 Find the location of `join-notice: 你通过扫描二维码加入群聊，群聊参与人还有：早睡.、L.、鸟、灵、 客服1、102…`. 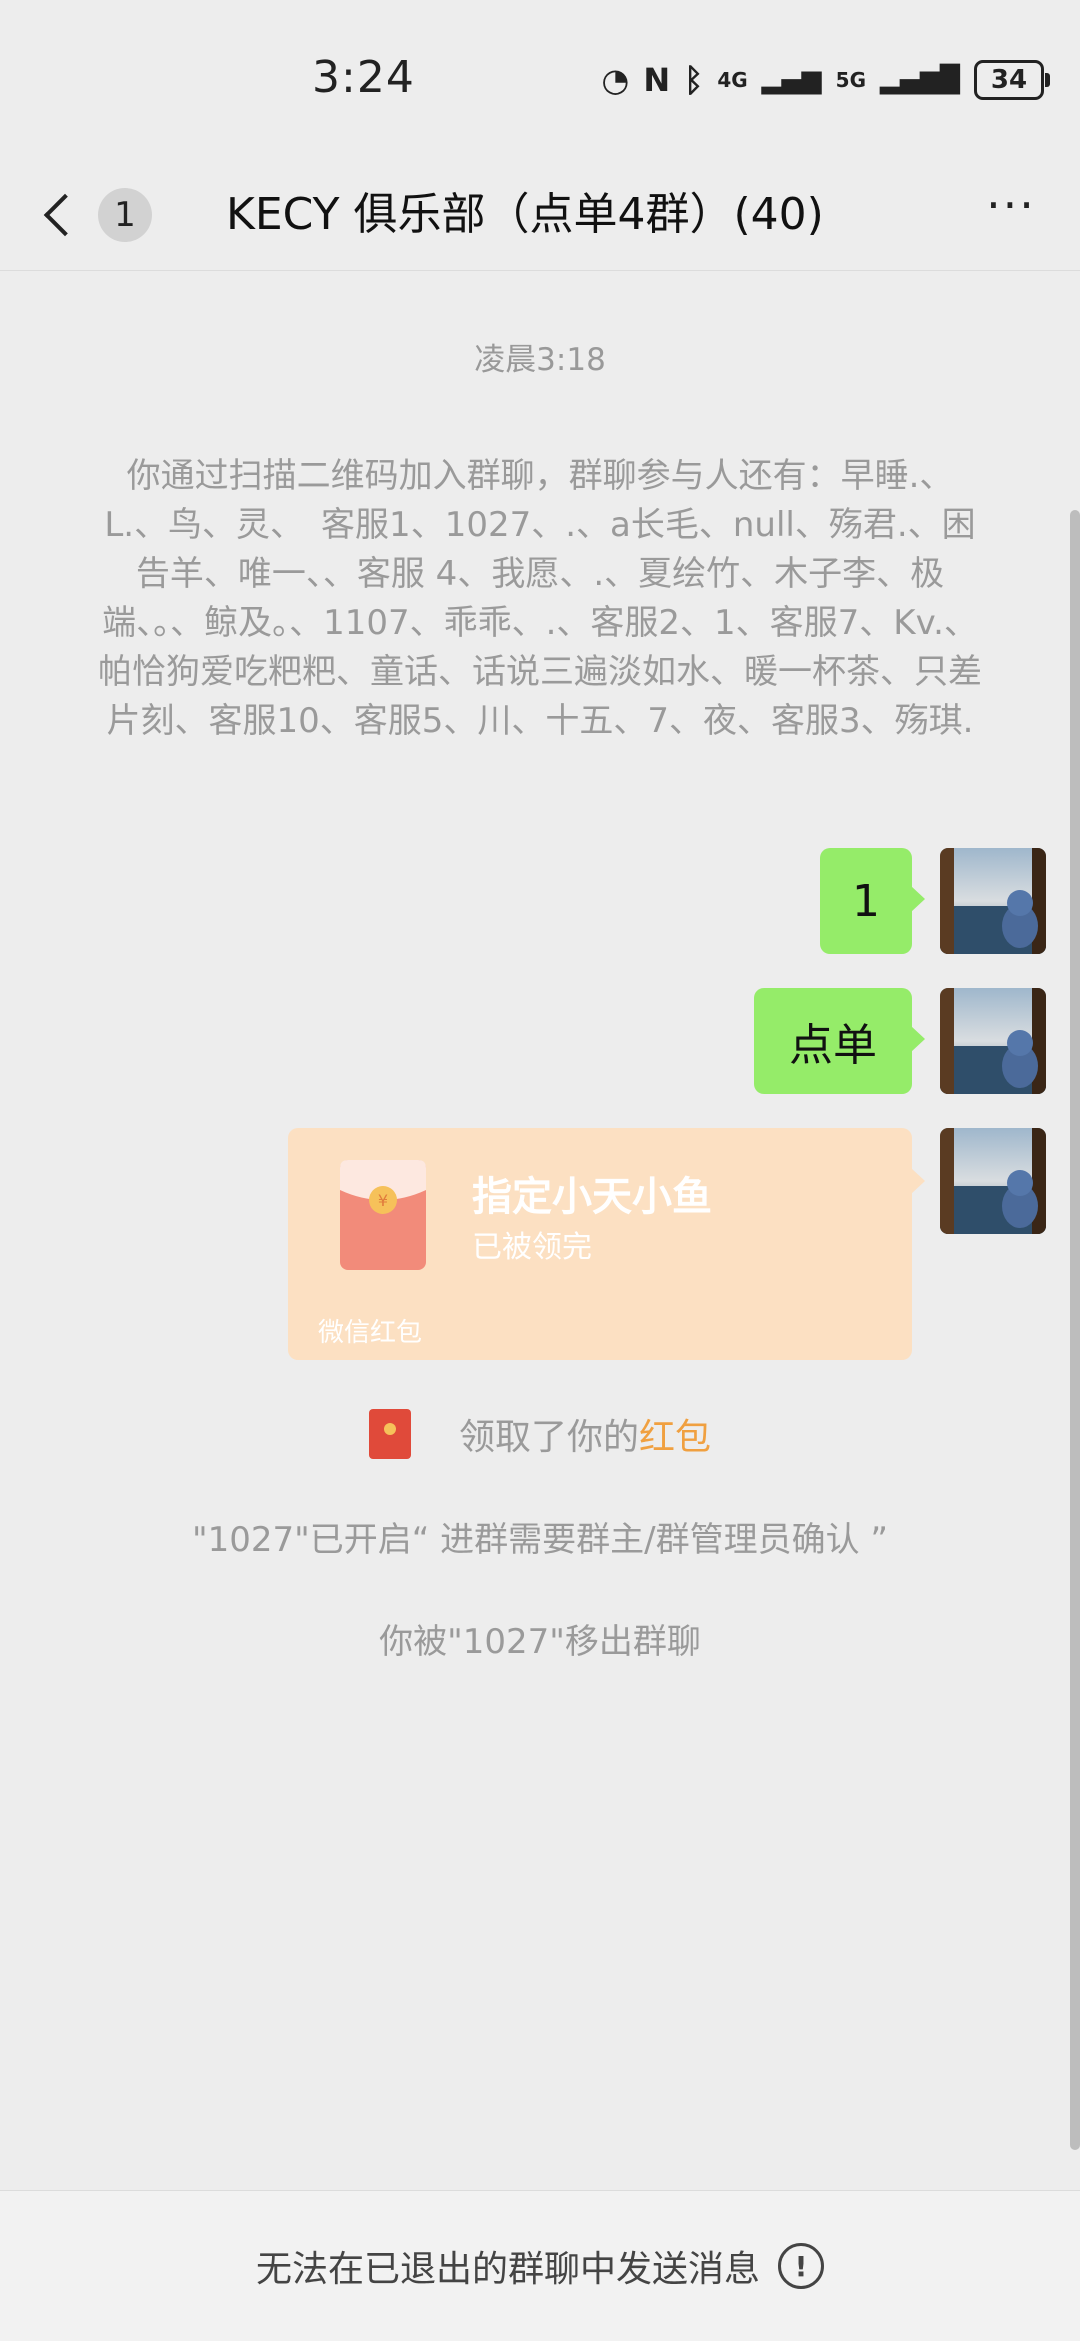

join-notice: 你通过扫描二维码加入群聊，群聊参与人还有：早睡.、L.、鸟、灵、 客服1、102… is located at coordinates (540, 598).